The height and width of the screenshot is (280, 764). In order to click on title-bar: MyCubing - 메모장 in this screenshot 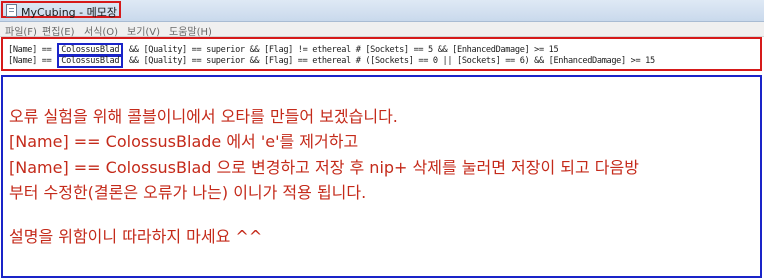, I will do `click(382, 11)`.